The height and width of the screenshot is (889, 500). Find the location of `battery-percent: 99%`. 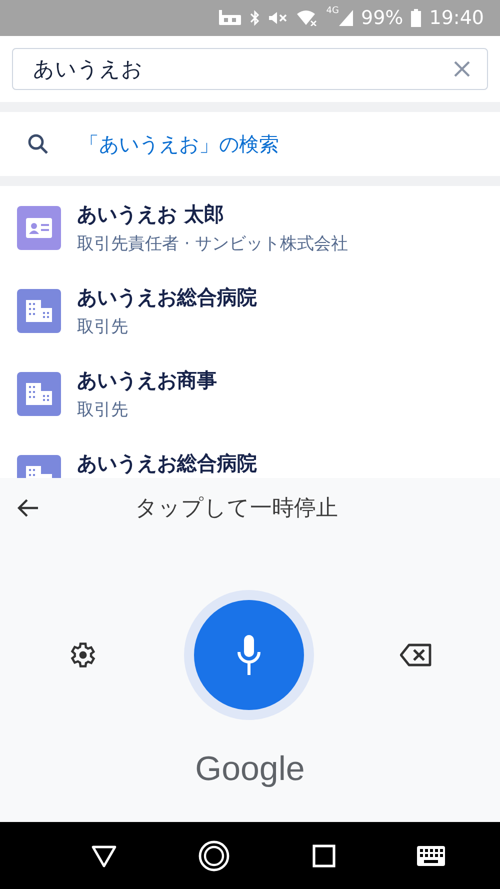

battery-percent: 99% is located at coordinates (382, 18).